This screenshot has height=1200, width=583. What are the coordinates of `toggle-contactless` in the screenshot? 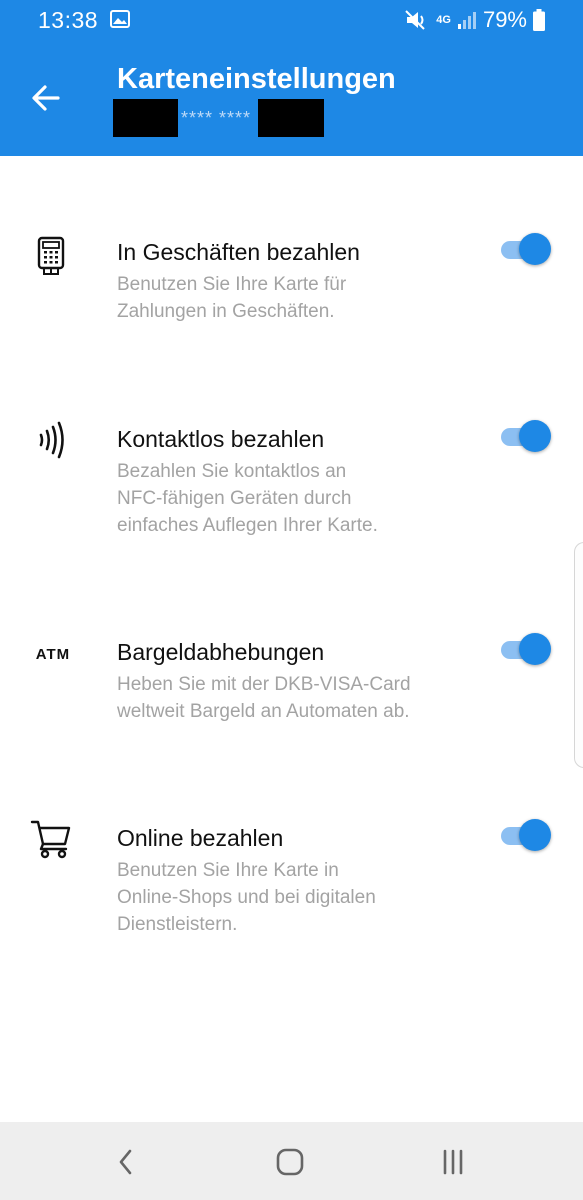 It's located at (526, 436).